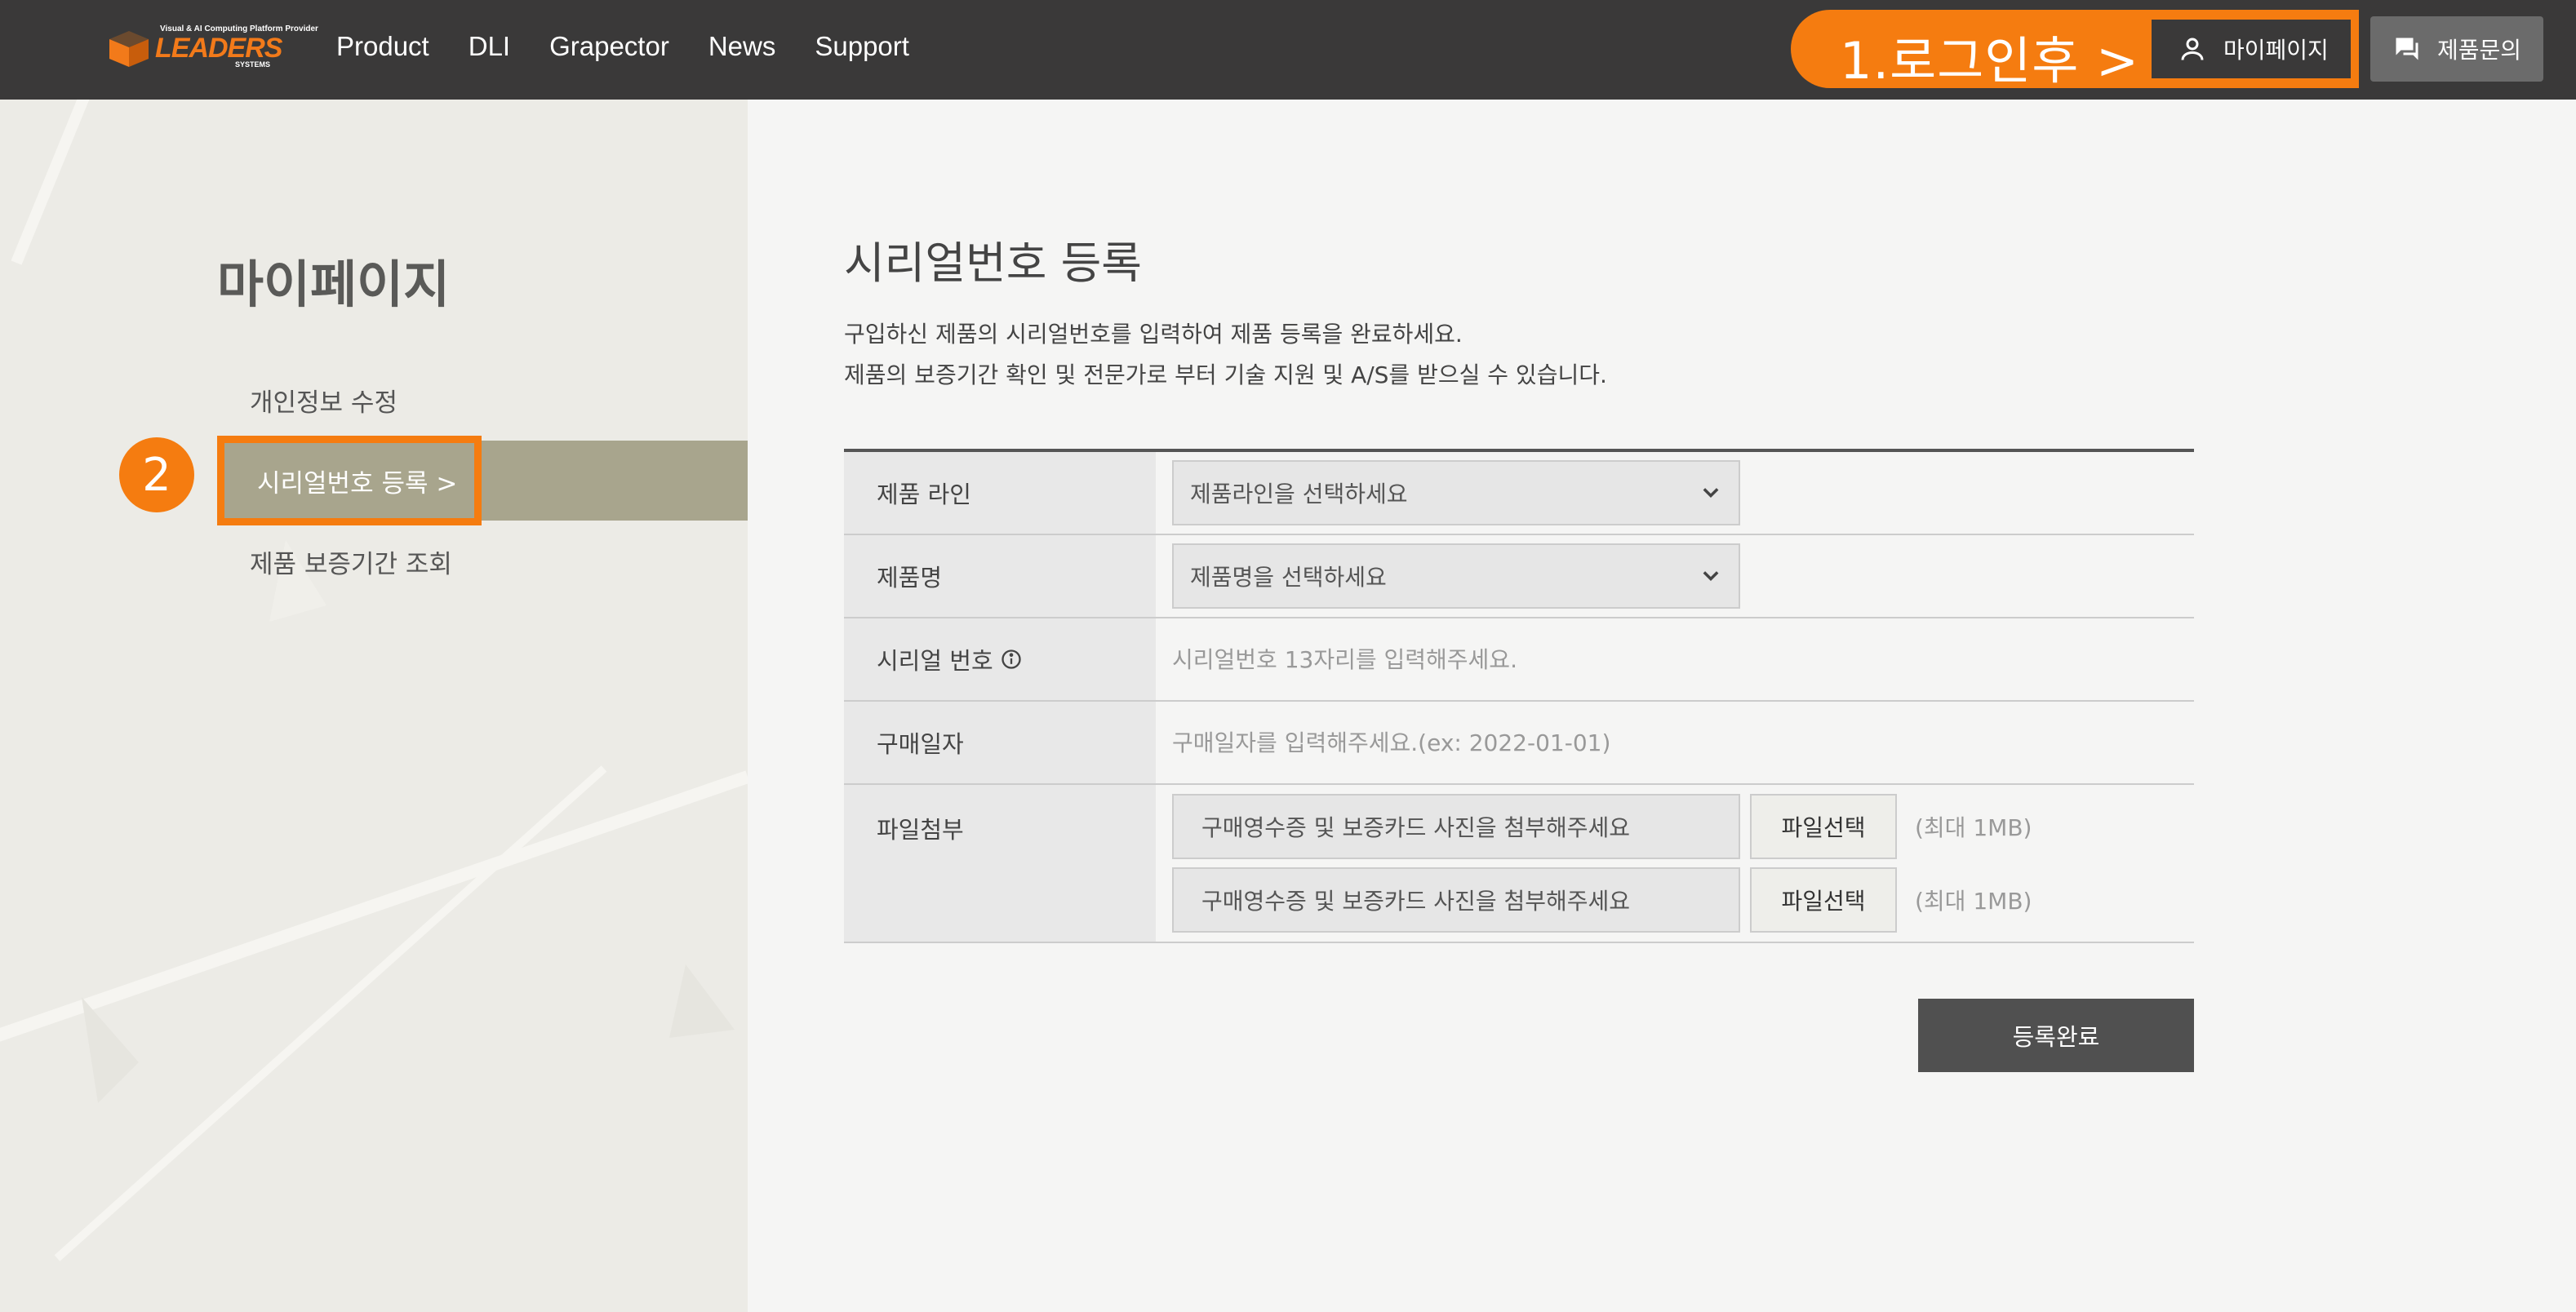 The width and height of the screenshot is (2576, 1312). I want to click on form-row-serial: 시리얼 번호, so click(1519, 660).